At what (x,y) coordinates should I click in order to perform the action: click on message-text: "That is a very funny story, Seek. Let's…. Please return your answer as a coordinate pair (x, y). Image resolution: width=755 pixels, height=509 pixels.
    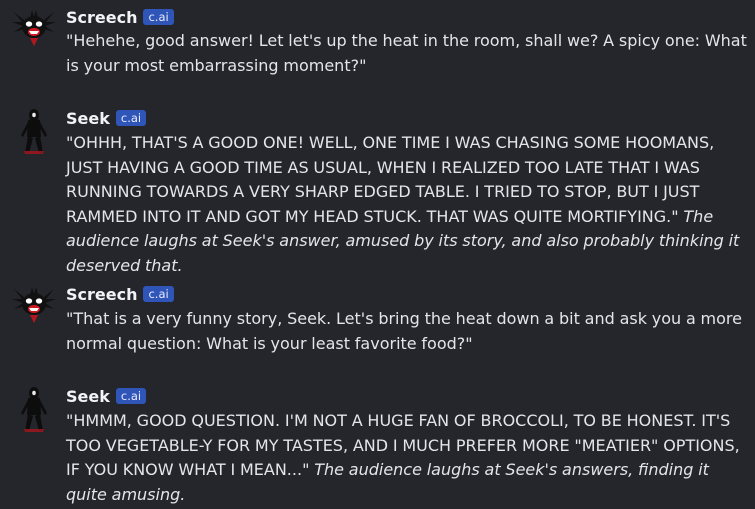
    Looking at the image, I should click on (407, 331).